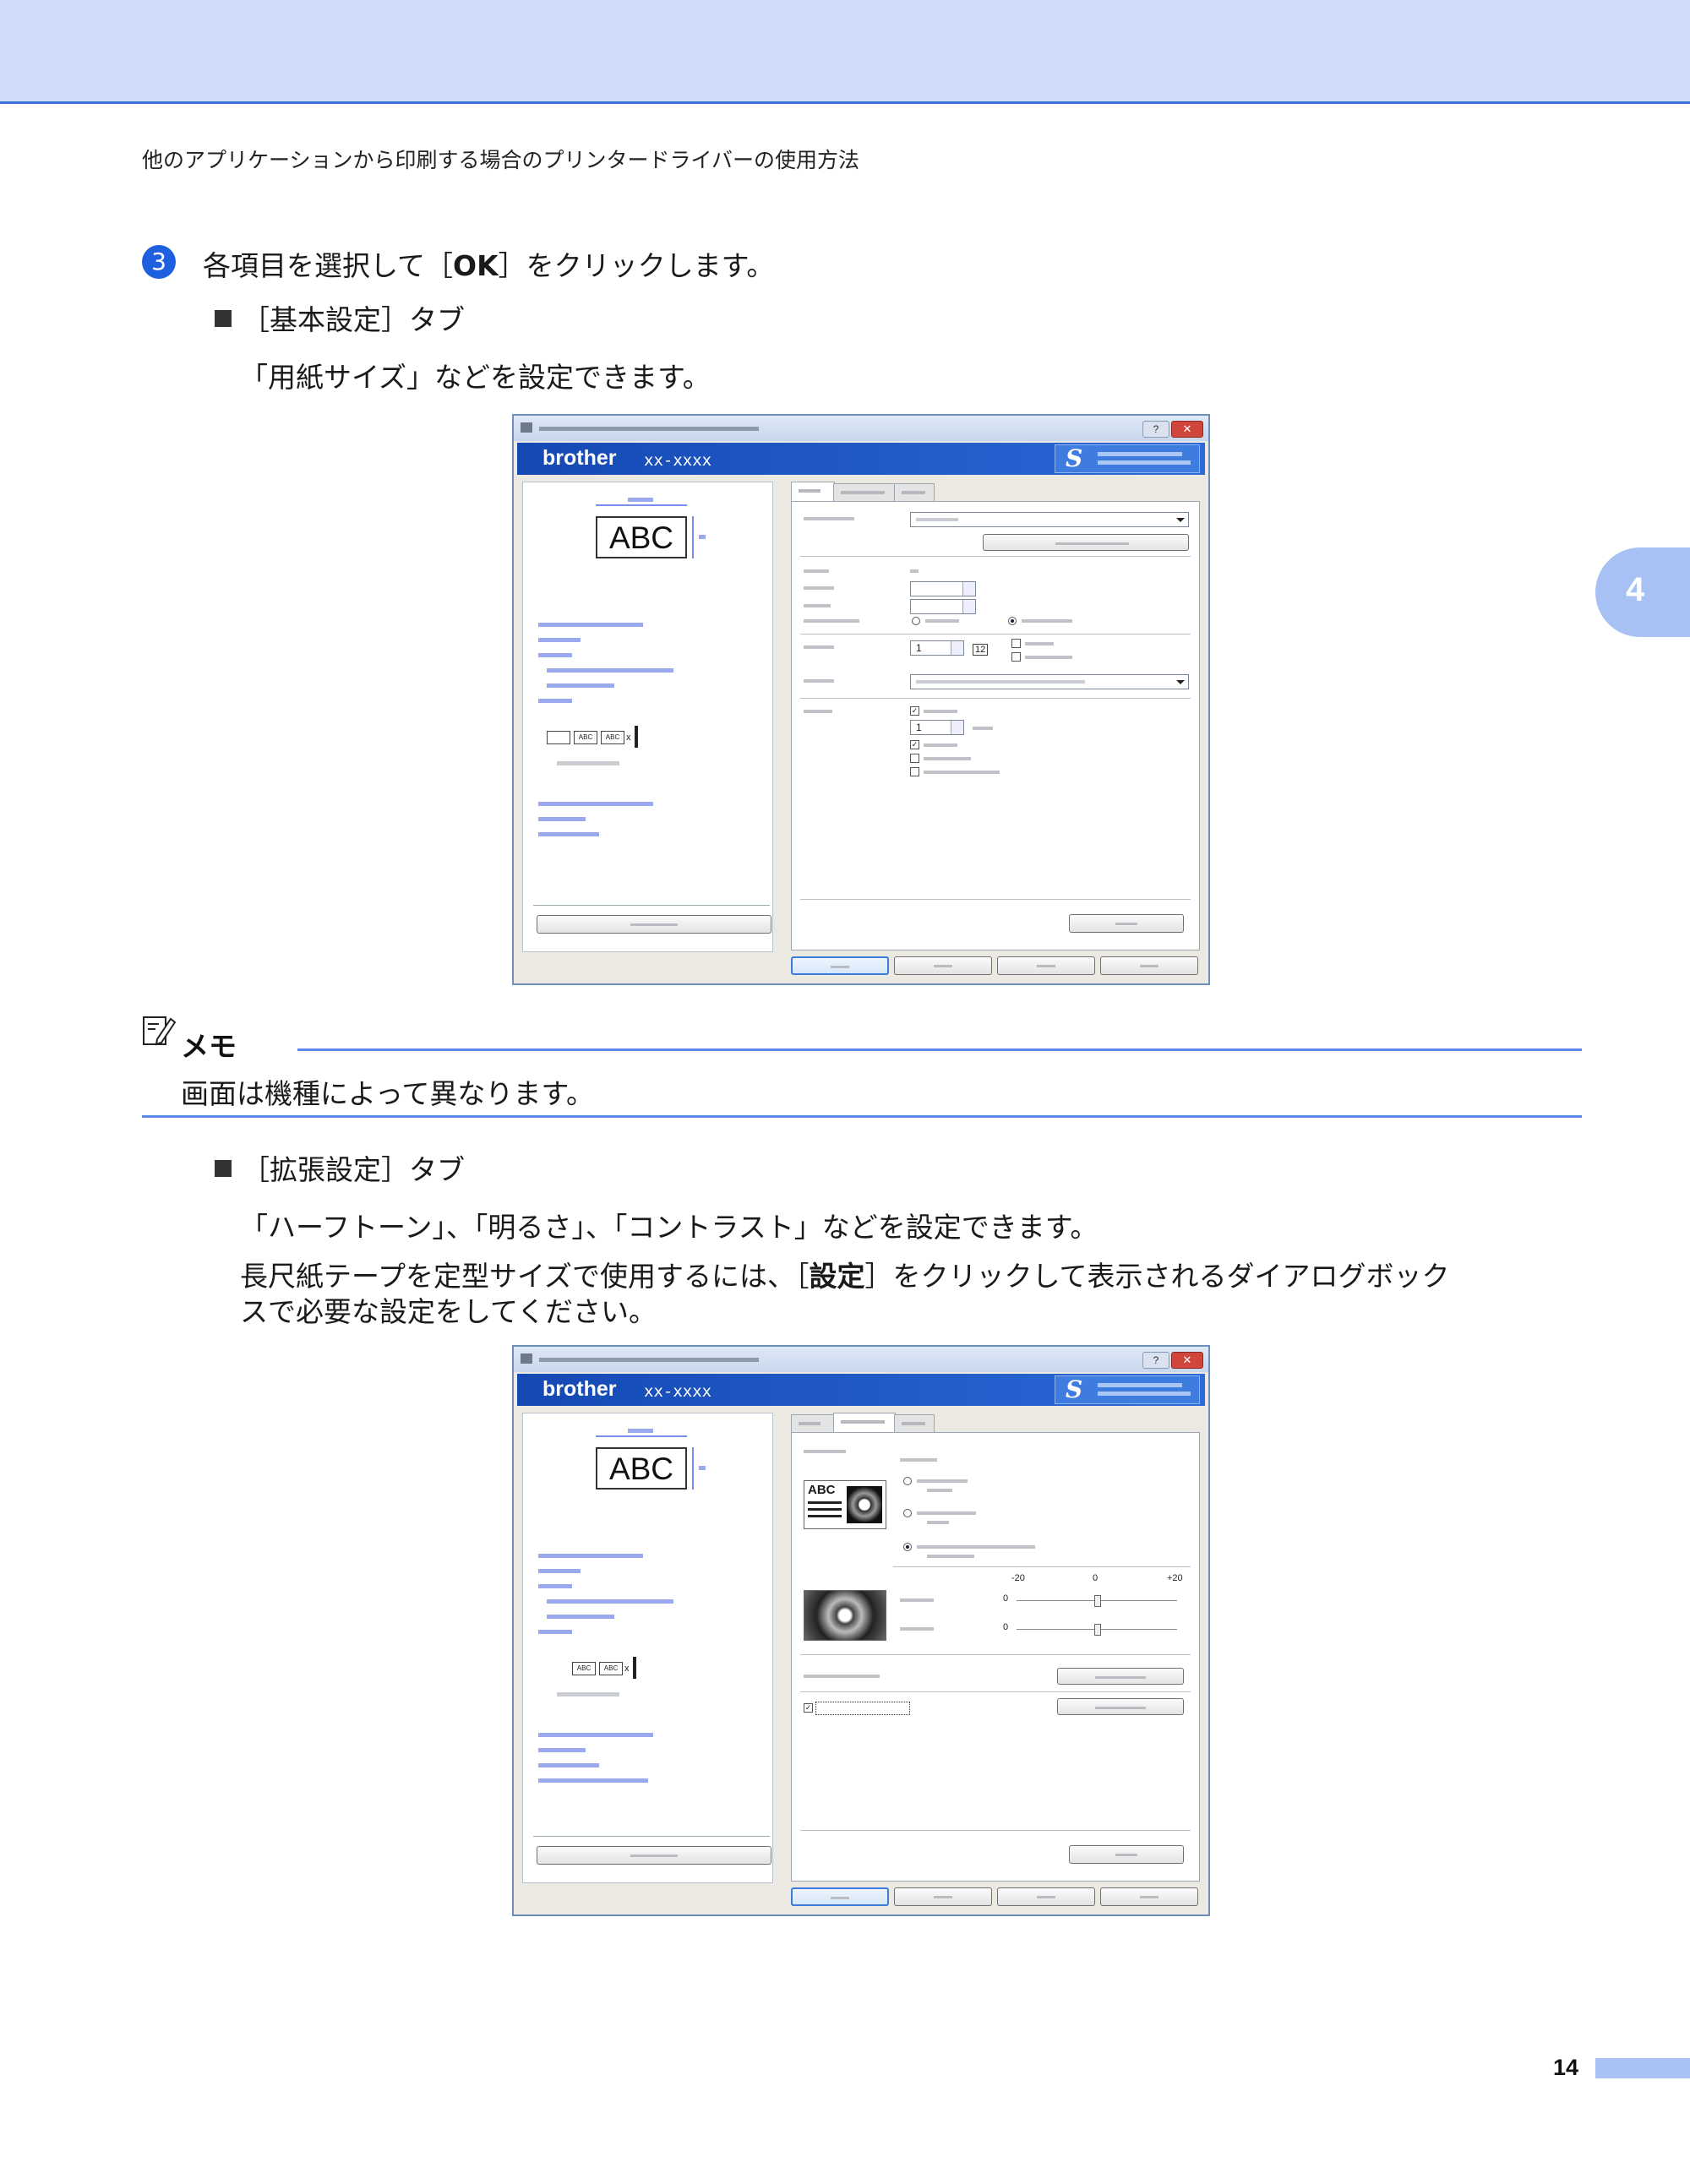 This screenshot has width=1690, height=2184. What do you see at coordinates (943, 588) in the screenshot?
I see `length-spinner` at bounding box center [943, 588].